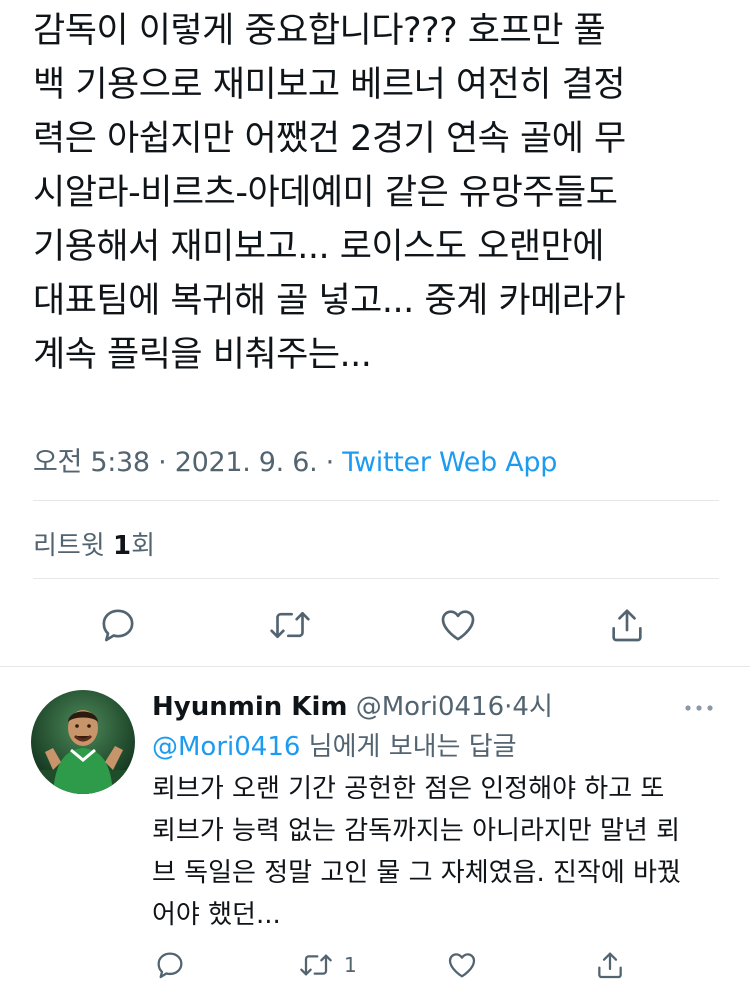 The height and width of the screenshot is (993, 750). I want to click on tweet-metadata: 오전 5:38 · 2021. 9. 6. · Twitter Web App, so click(295, 459).